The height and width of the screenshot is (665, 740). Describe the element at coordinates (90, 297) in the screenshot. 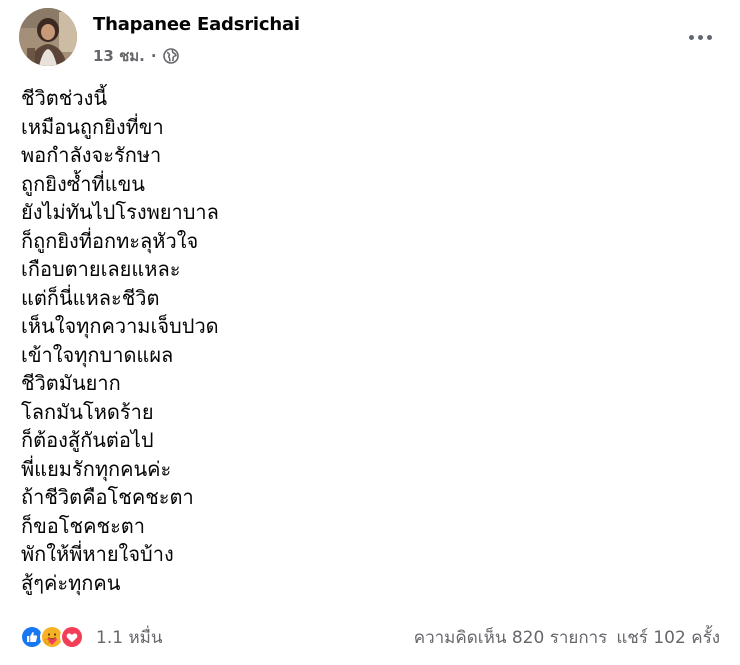

I see `post-line: แต่ก็นี่แหละชีวิต` at that location.